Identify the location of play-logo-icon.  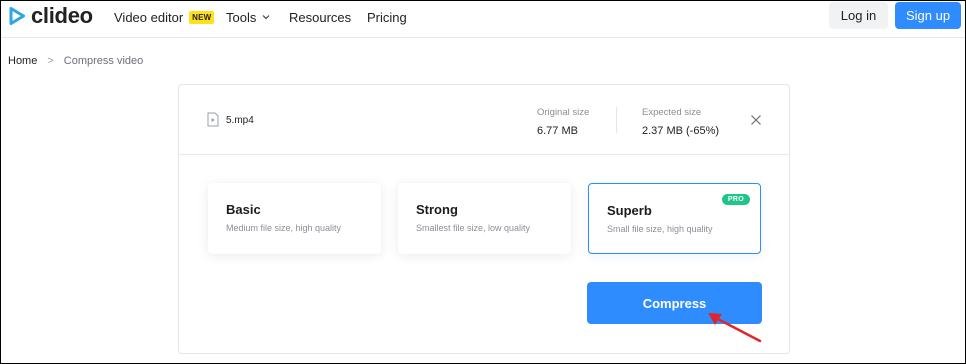
(17, 16).